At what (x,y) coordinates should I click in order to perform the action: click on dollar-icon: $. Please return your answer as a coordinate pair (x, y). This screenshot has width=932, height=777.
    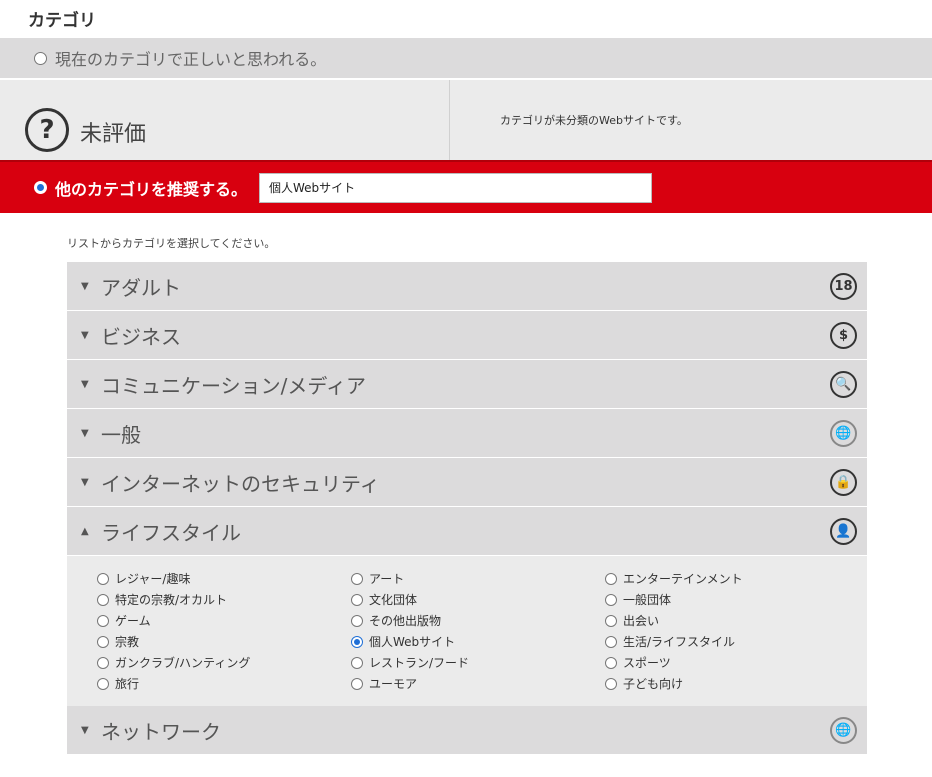
    Looking at the image, I should click on (843, 335).